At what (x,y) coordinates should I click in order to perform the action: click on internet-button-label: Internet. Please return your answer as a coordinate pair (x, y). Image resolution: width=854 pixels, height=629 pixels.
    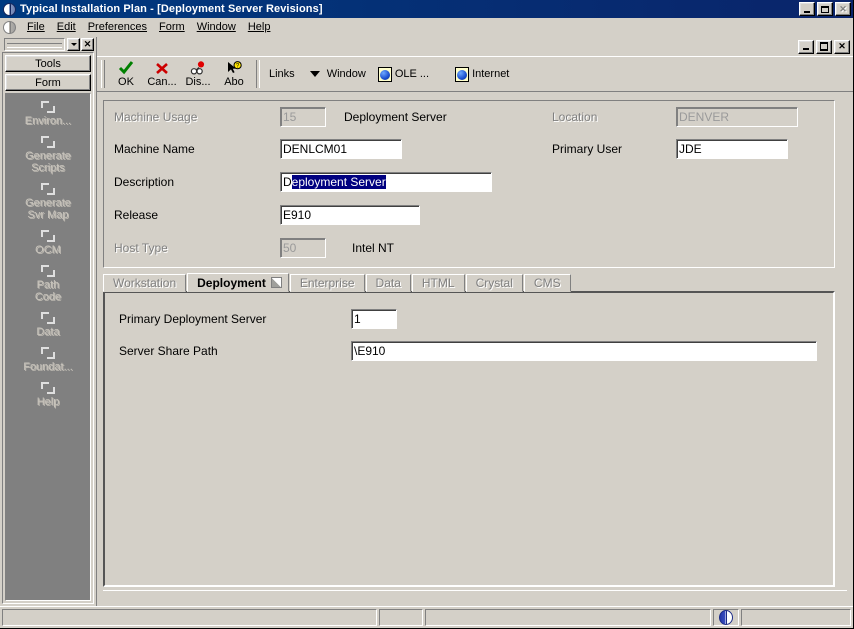
    Looking at the image, I should click on (491, 74).